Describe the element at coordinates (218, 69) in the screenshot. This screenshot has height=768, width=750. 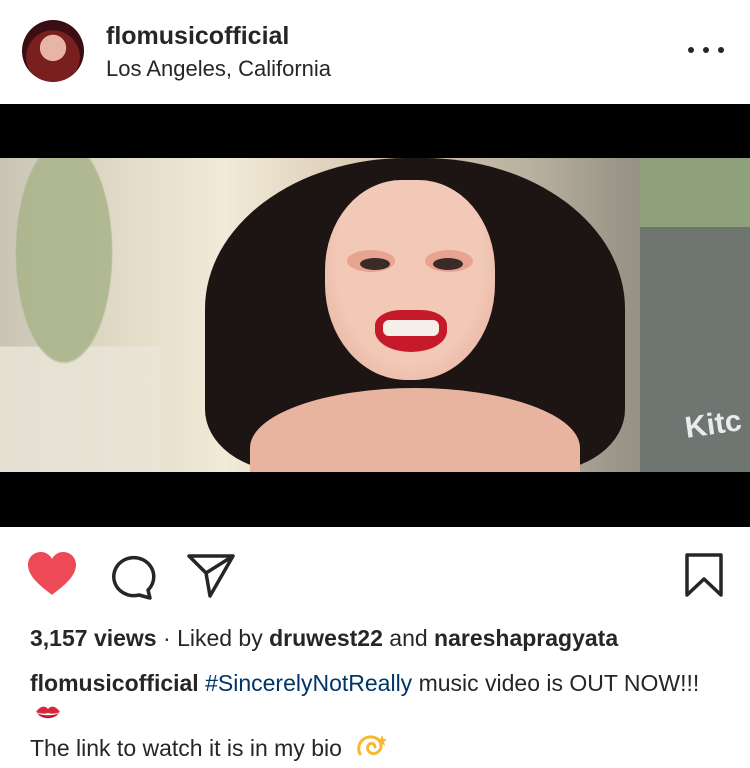
I see `post-location: Los Angeles, California` at that location.